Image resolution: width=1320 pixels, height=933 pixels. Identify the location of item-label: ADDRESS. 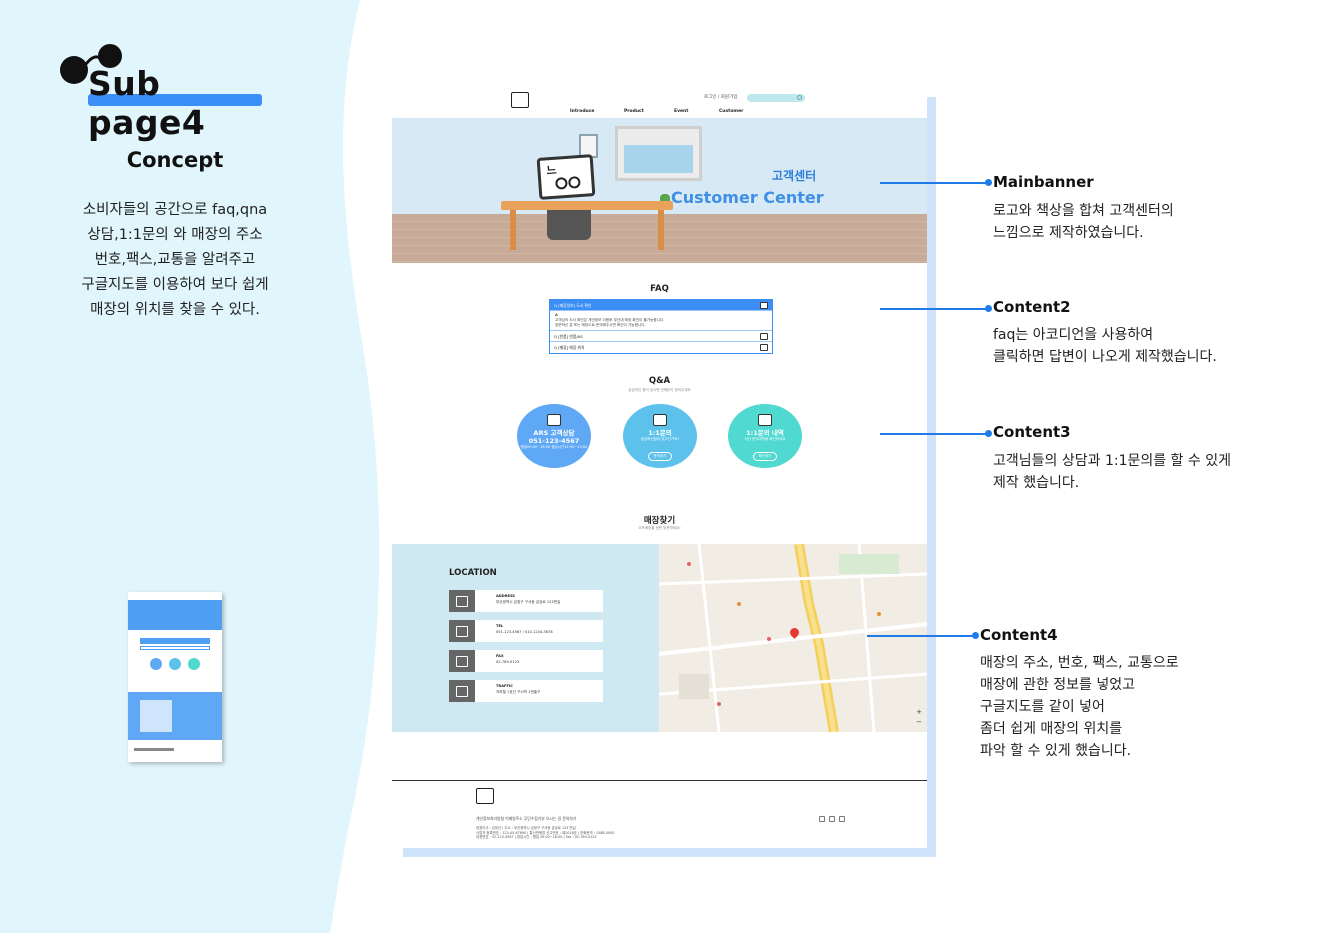
(505, 596).